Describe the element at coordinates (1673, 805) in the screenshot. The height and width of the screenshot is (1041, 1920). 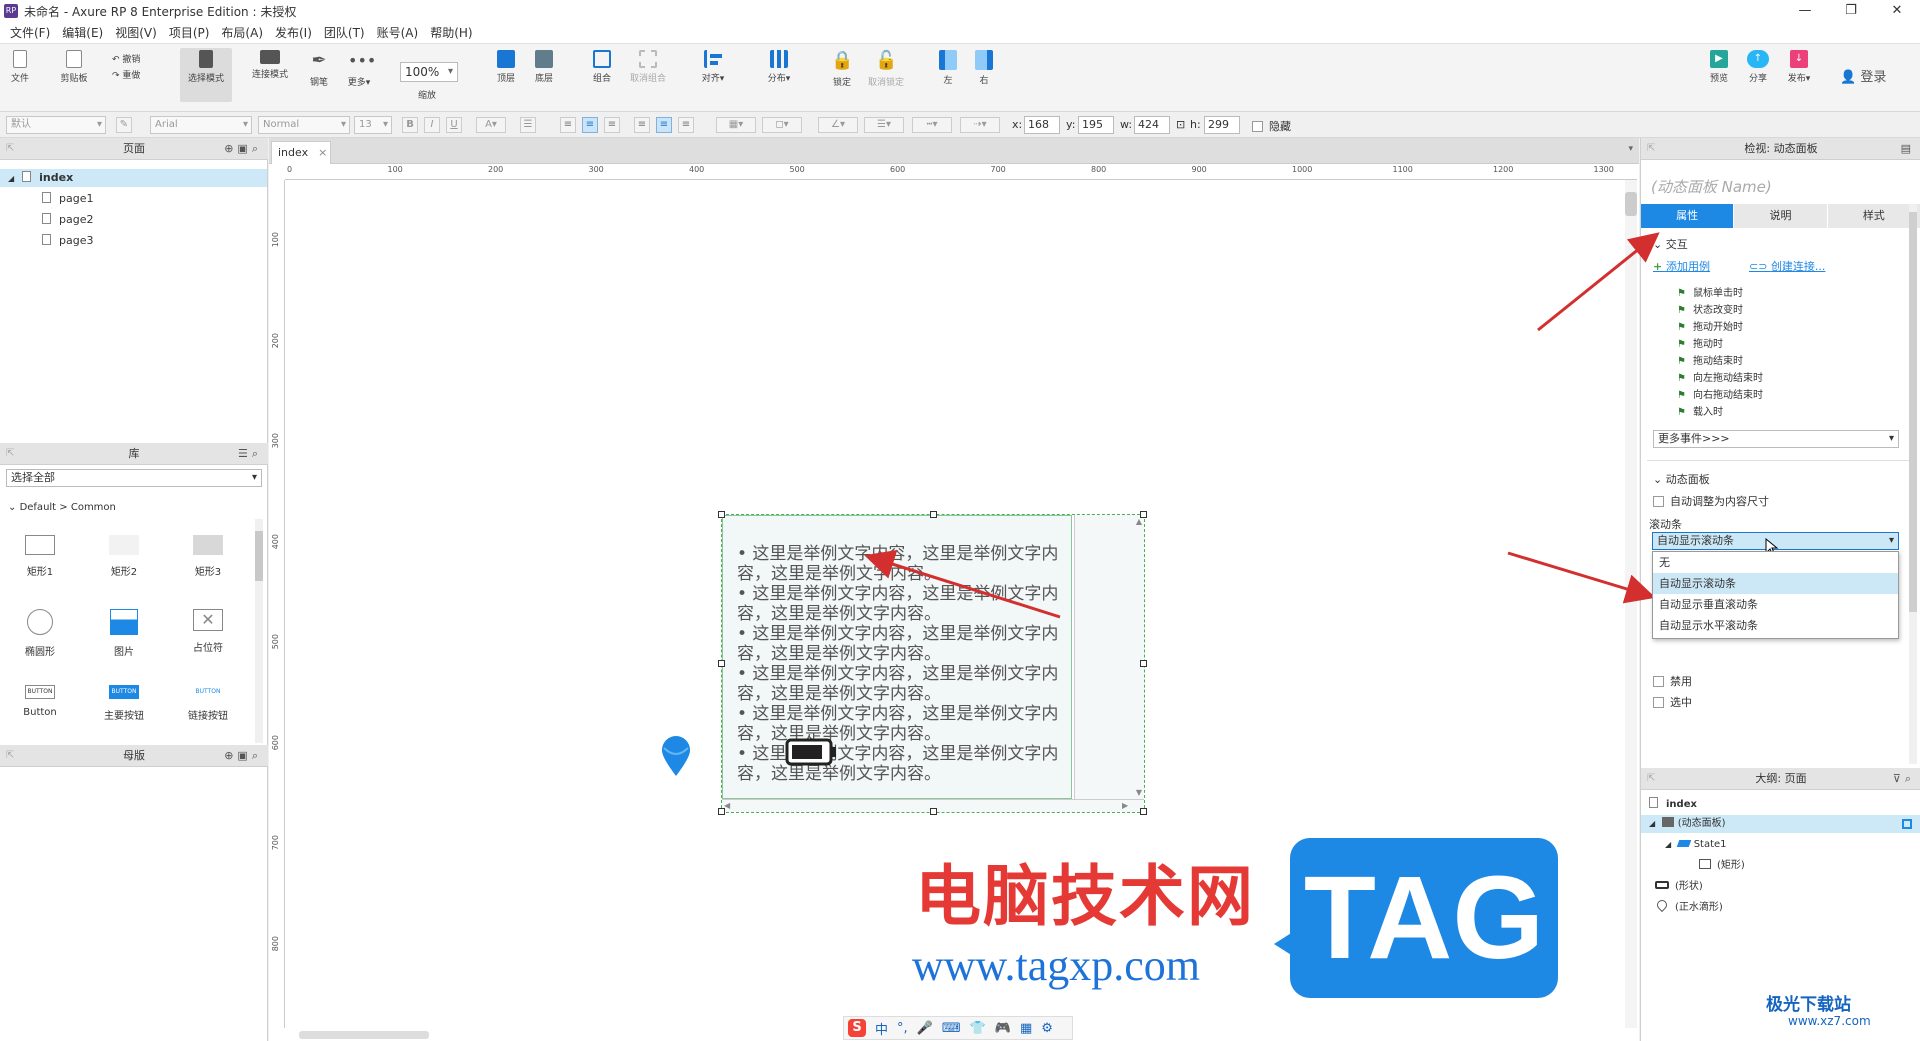
I see `outline-index: index` at that location.